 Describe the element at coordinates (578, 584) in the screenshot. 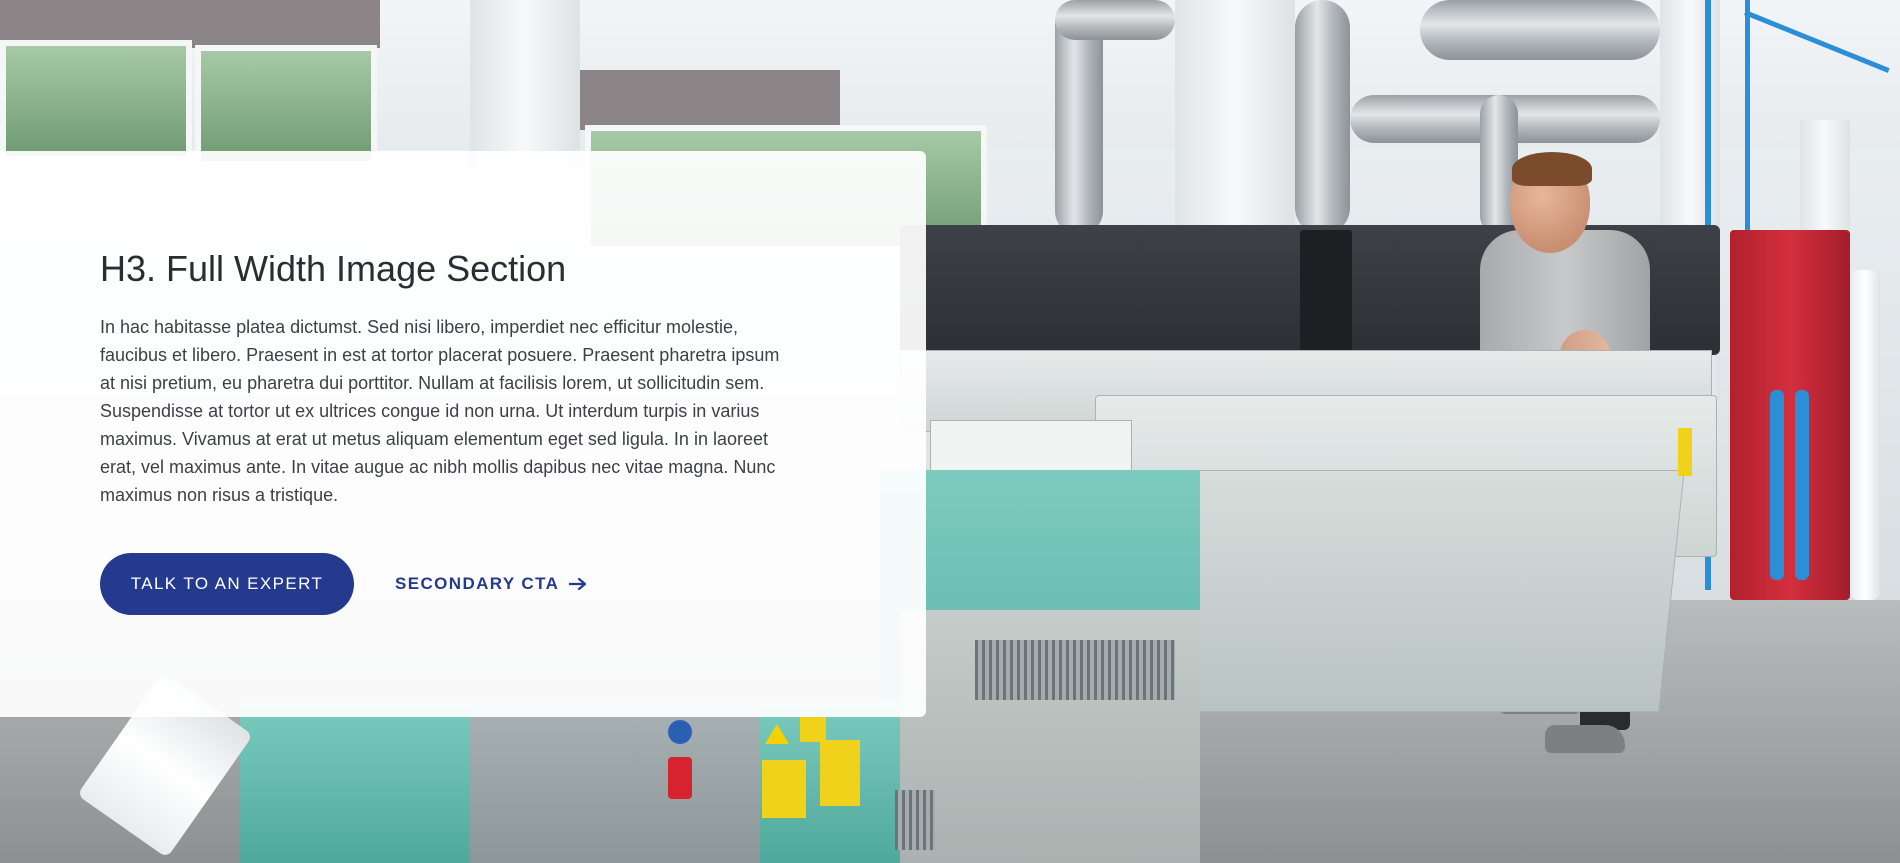

I see `arrow-right-icon` at that location.